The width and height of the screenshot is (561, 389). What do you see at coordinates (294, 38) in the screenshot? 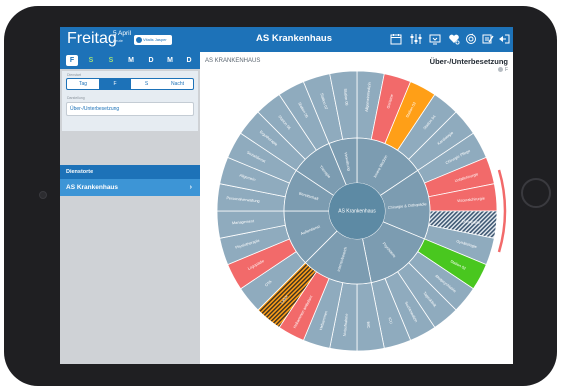
I see `app-title: AS Krankenhaus` at bounding box center [294, 38].